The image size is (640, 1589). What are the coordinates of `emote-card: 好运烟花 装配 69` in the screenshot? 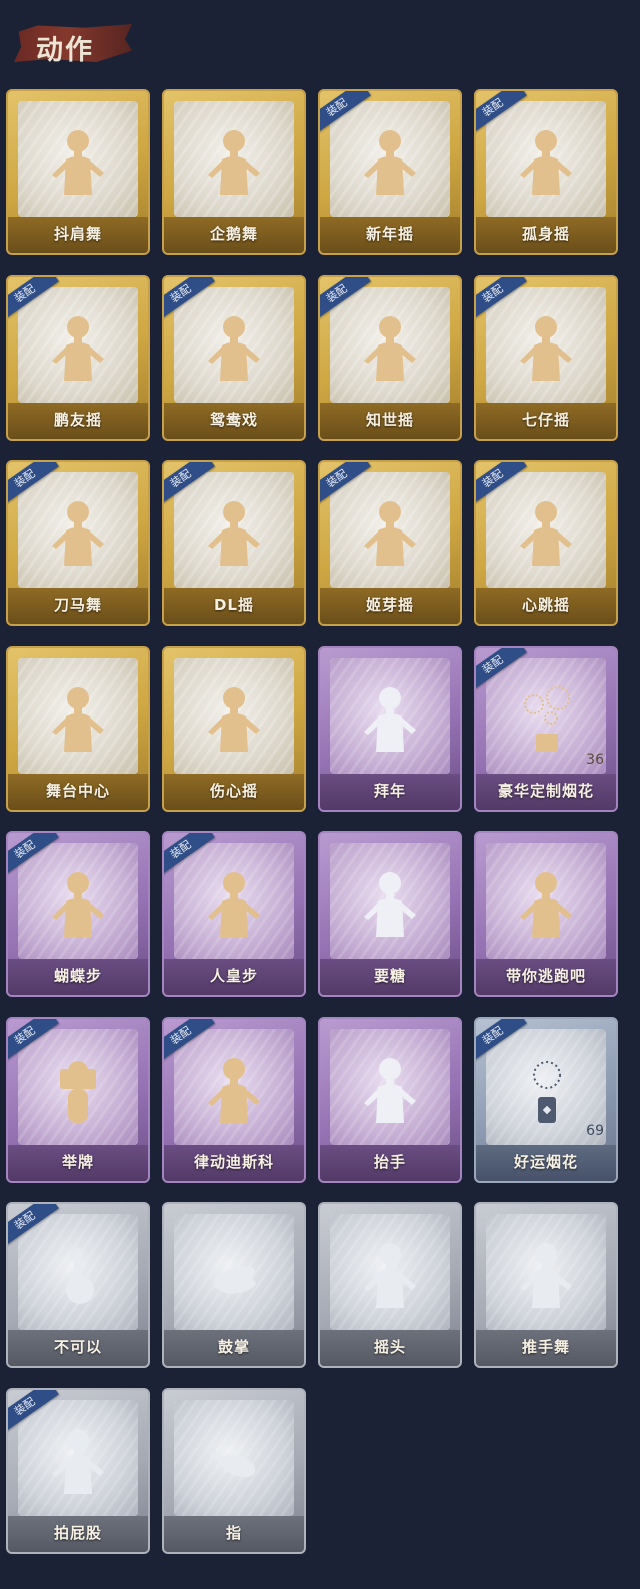 It's located at (546, 1100).